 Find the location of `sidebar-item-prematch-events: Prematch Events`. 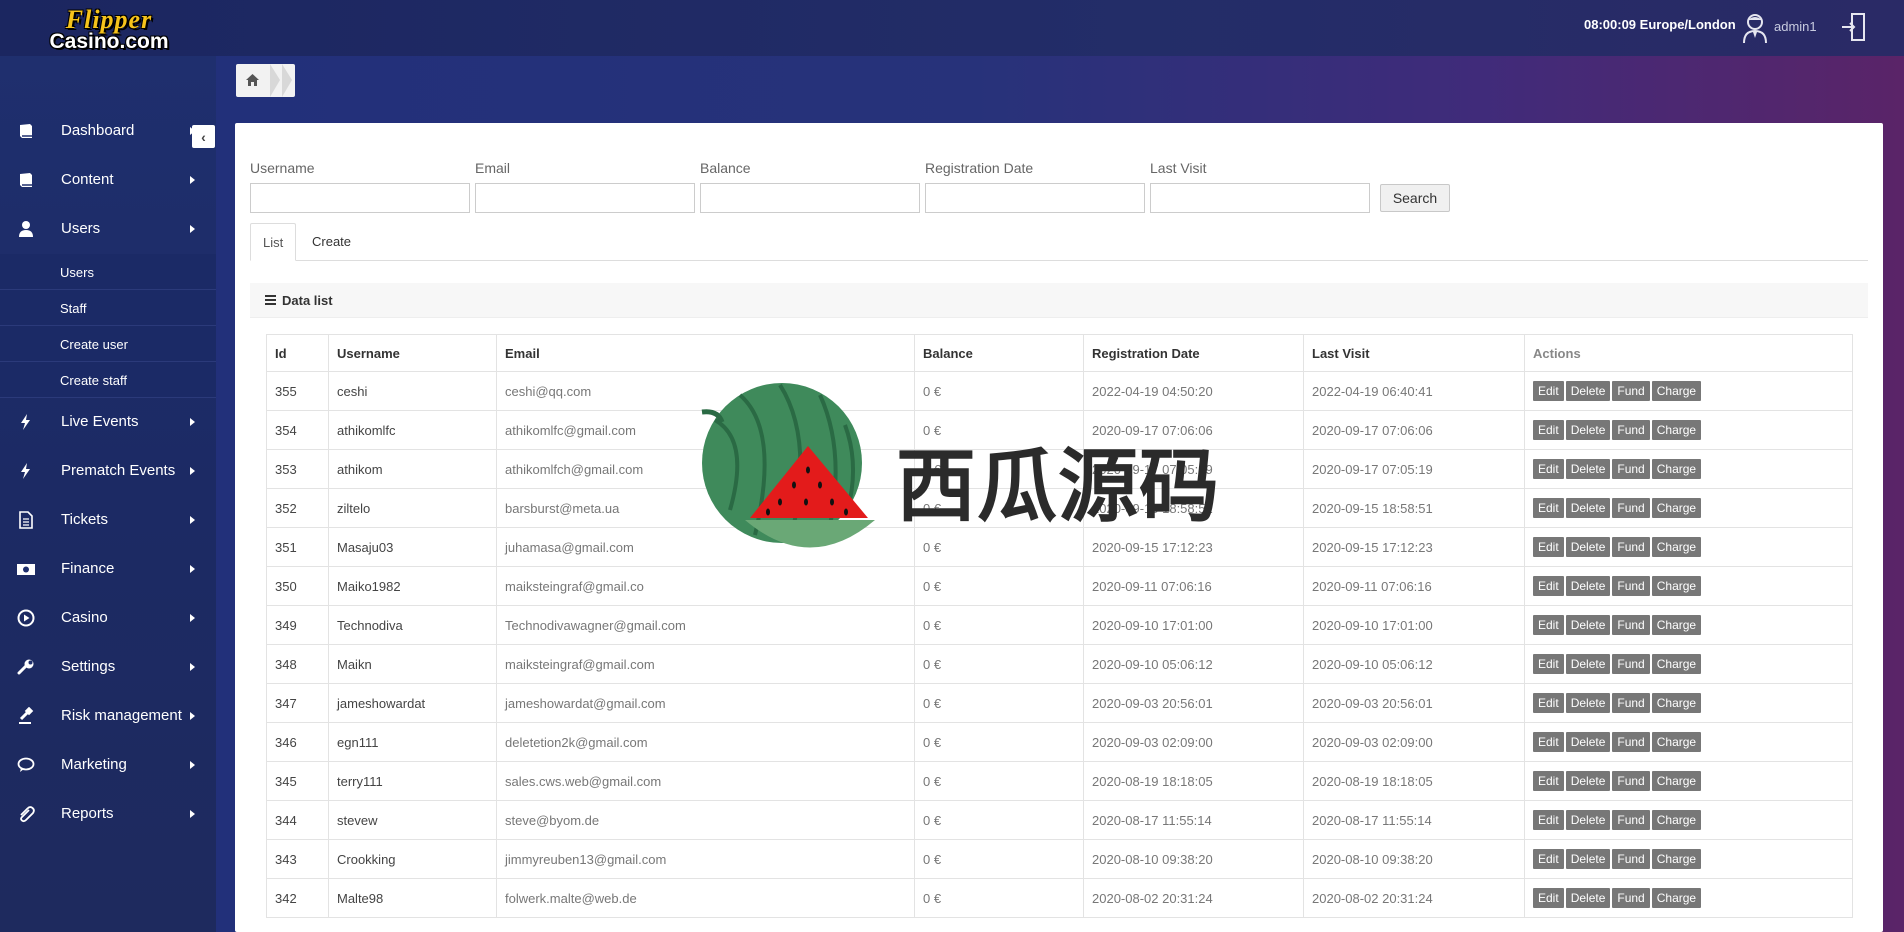

sidebar-item-prematch-events: Prematch Events is located at coordinates (108, 471).